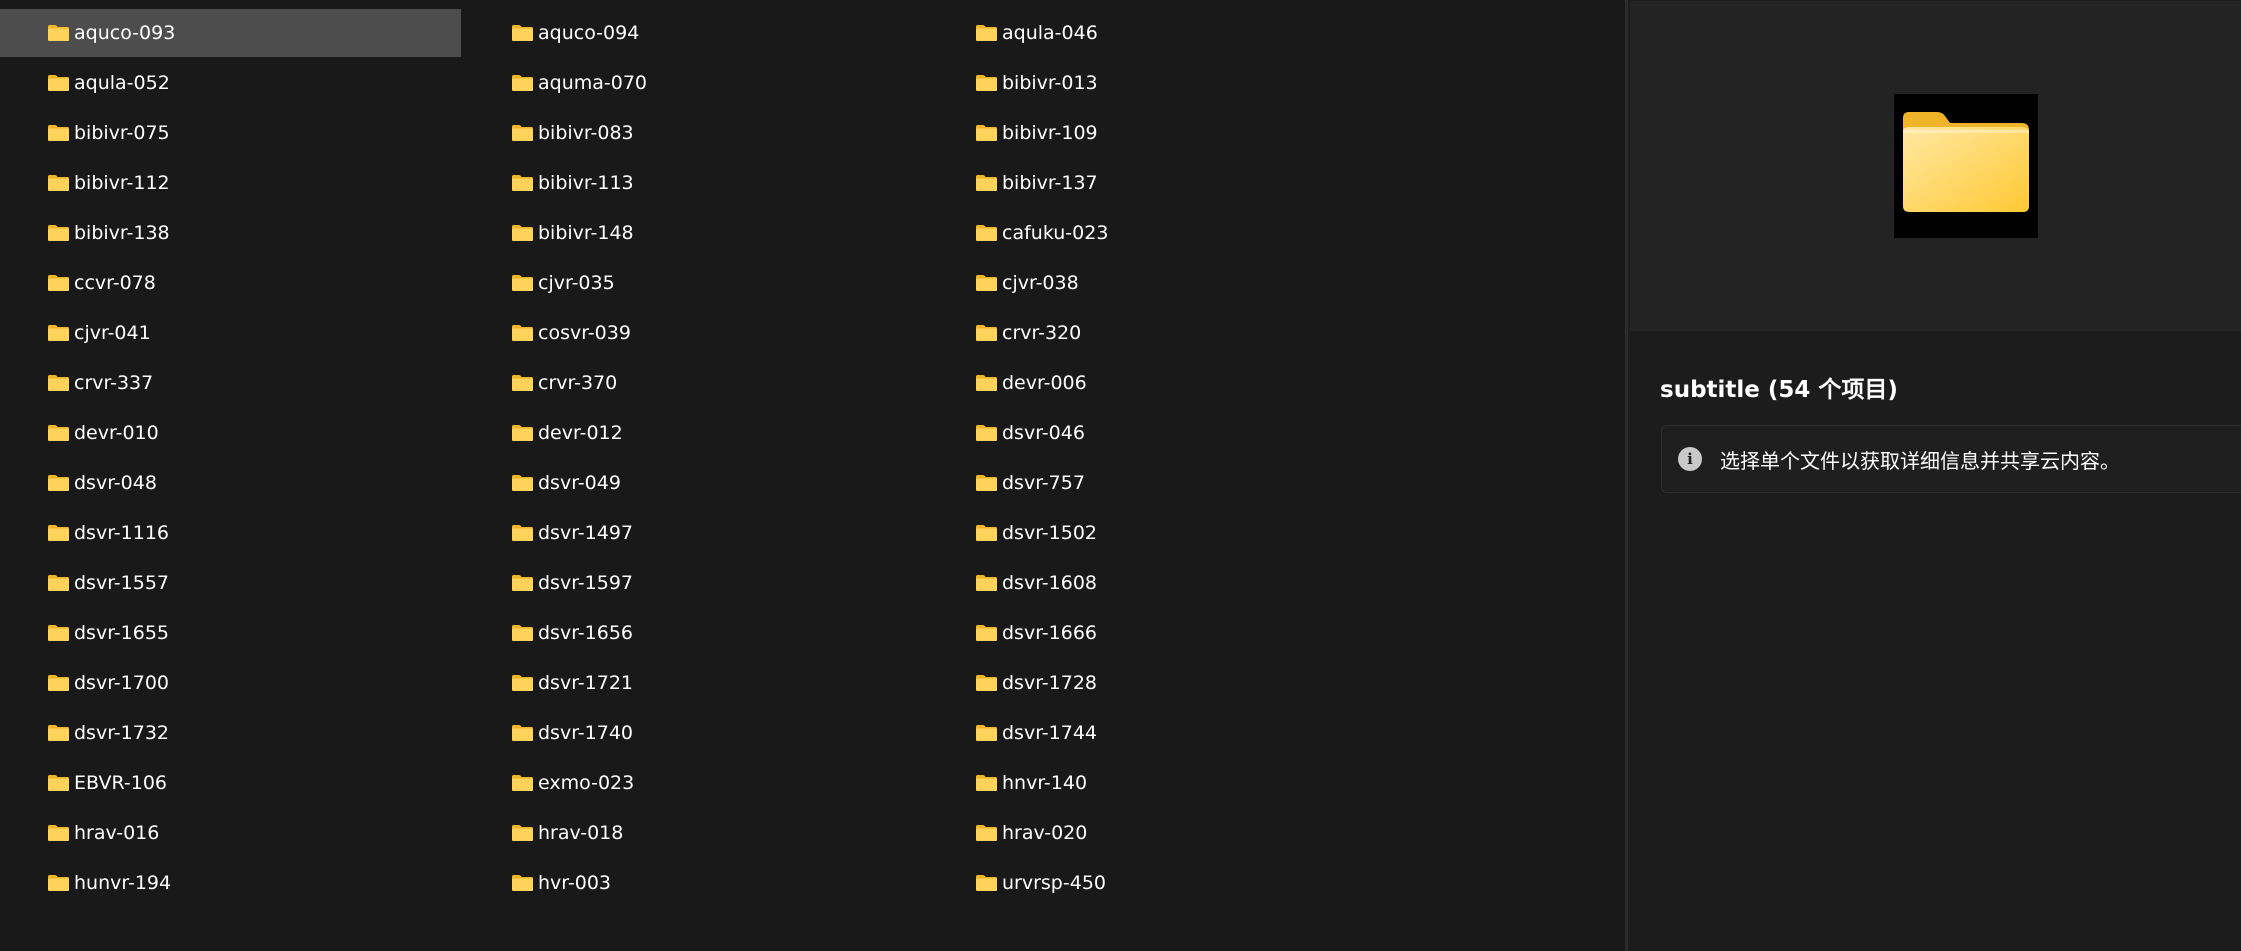 The height and width of the screenshot is (951, 2241). What do you see at coordinates (1158, 383) in the screenshot?
I see `folder-item: devr-006` at bounding box center [1158, 383].